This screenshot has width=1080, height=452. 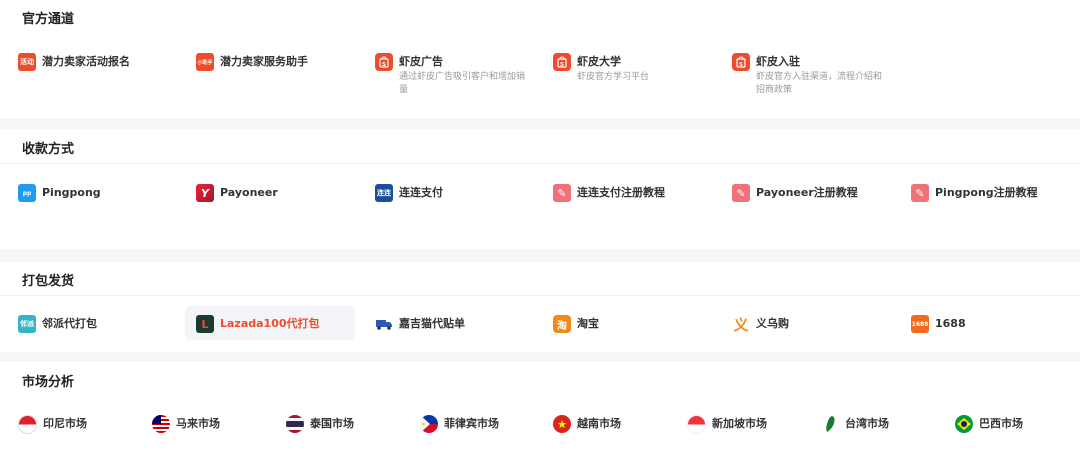 I want to click on item-label: Lazada100代打包, so click(x=270, y=323).